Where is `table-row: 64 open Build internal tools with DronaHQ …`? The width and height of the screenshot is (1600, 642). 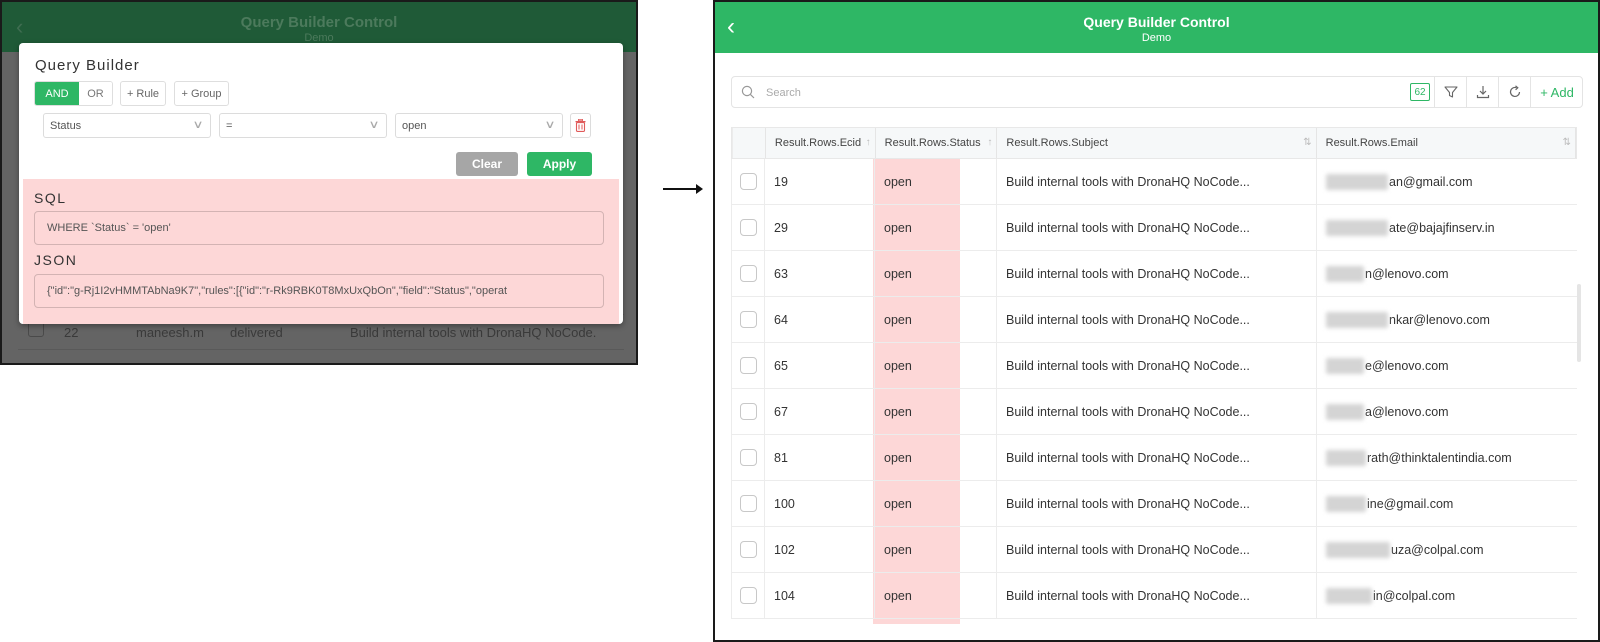 table-row: 64 open Build internal tools with DronaHQ … is located at coordinates (1154, 320).